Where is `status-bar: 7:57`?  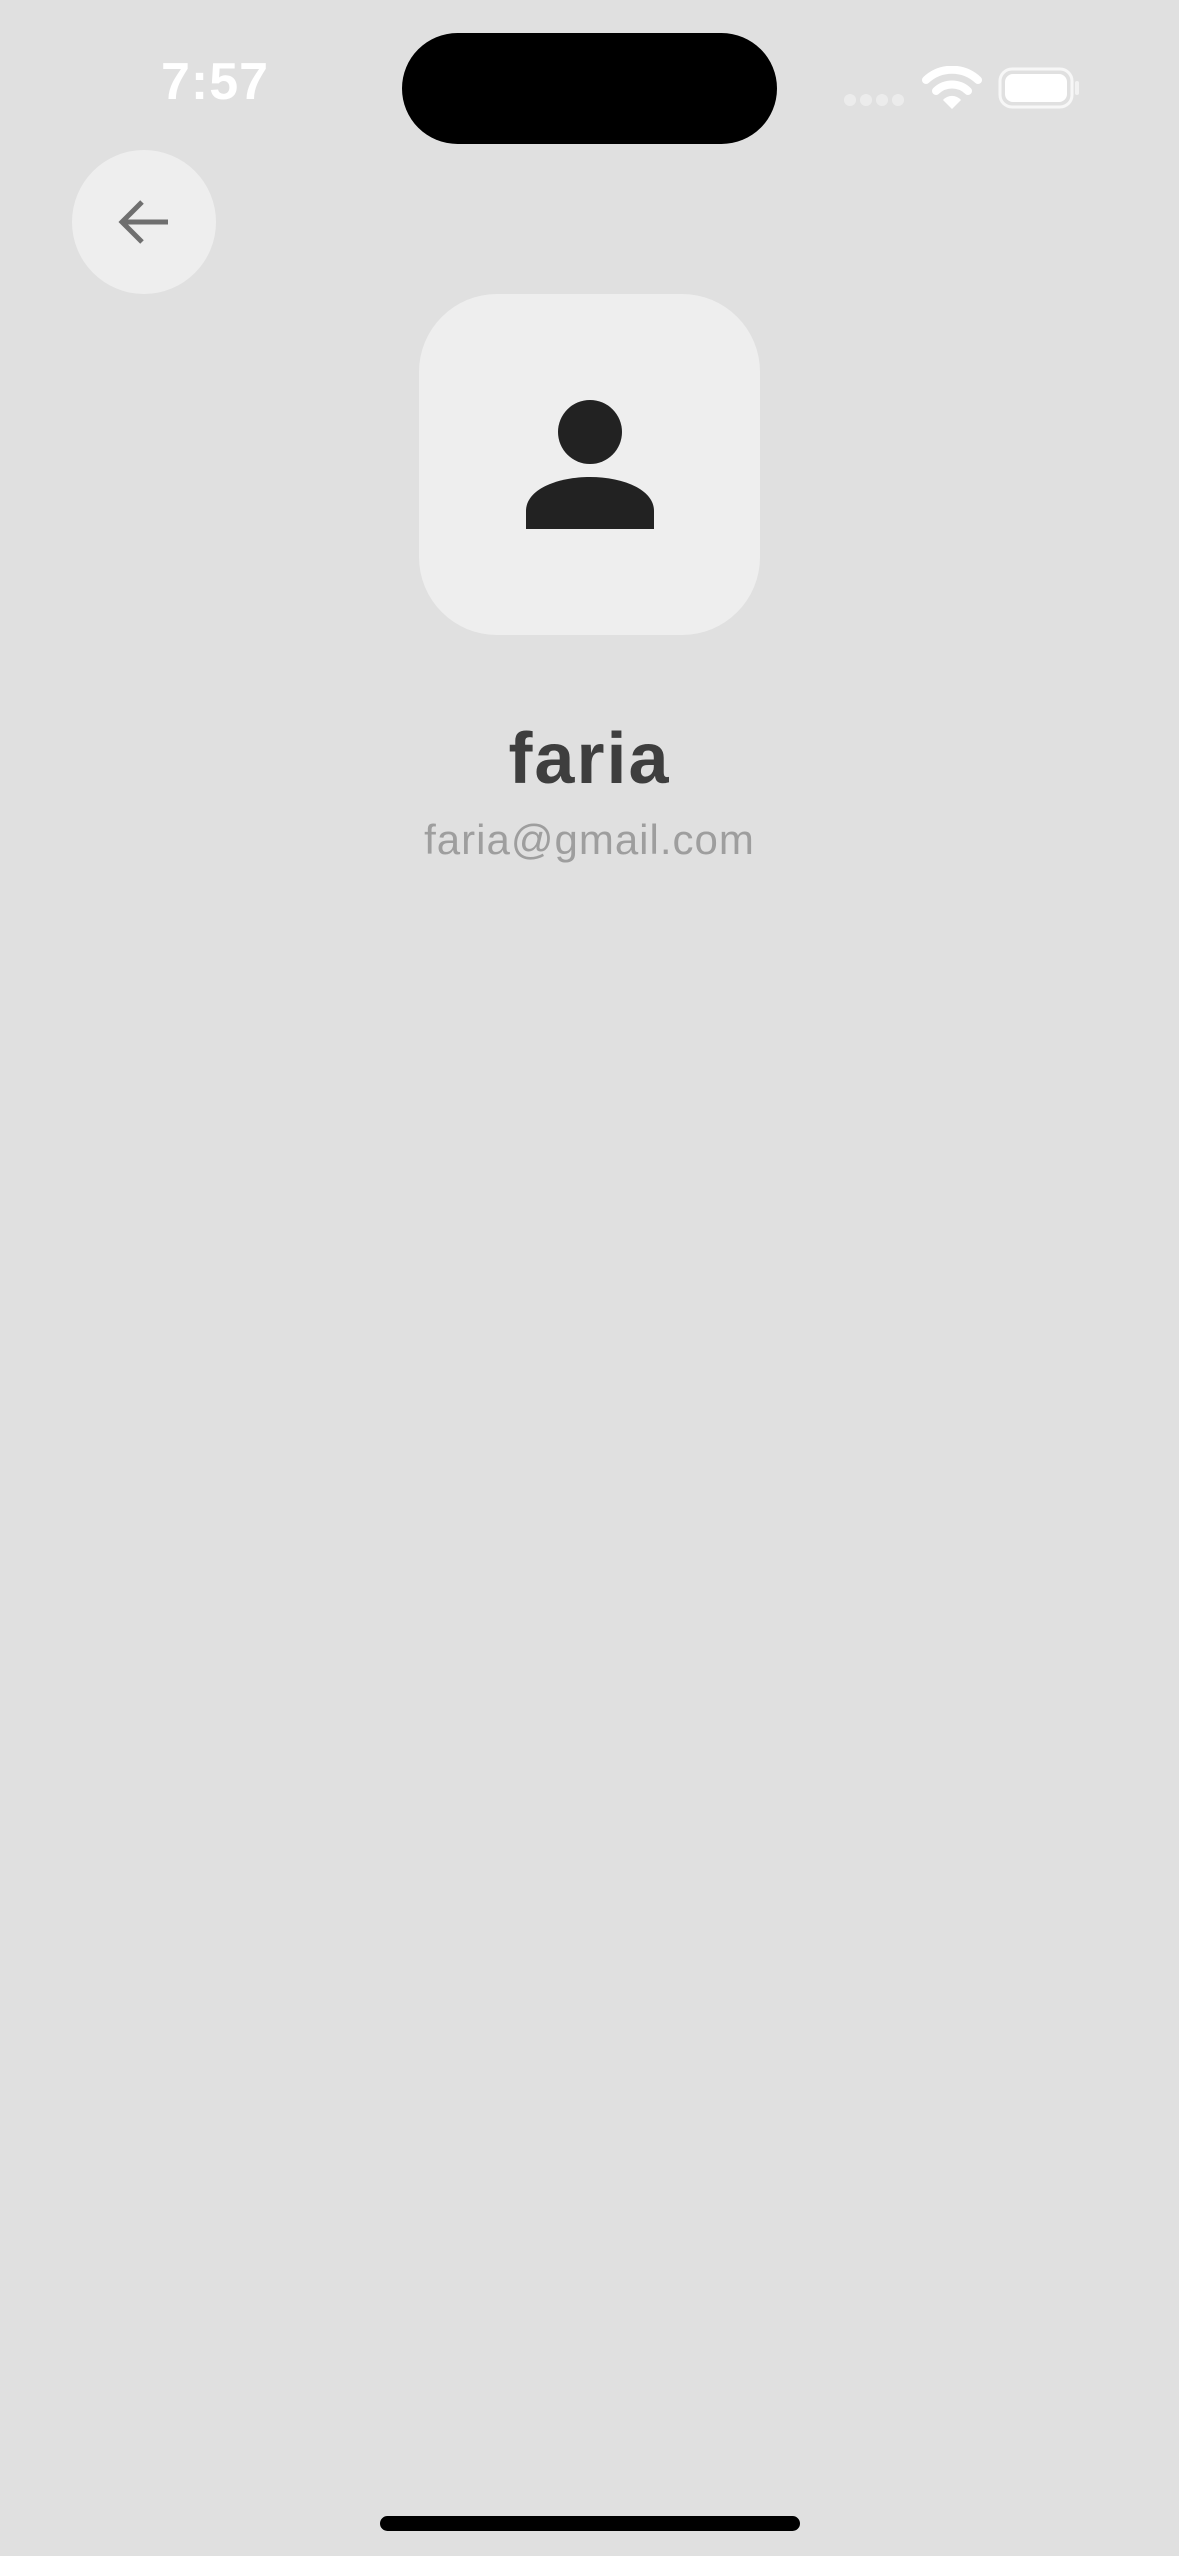
status-bar: 7:57 is located at coordinates (589, 75).